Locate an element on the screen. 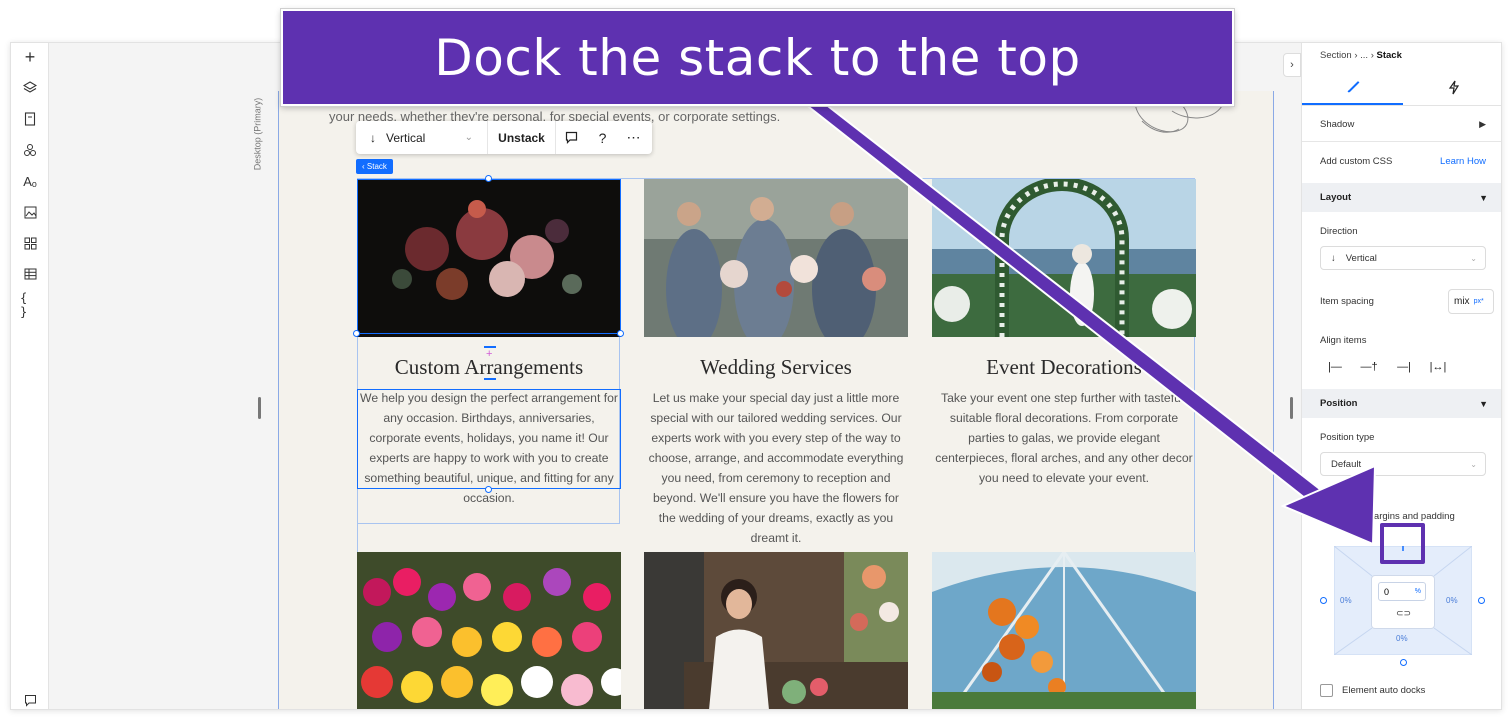 This screenshot has height=722, width=1512. stack-tag: ‹ Stack is located at coordinates (374, 166).